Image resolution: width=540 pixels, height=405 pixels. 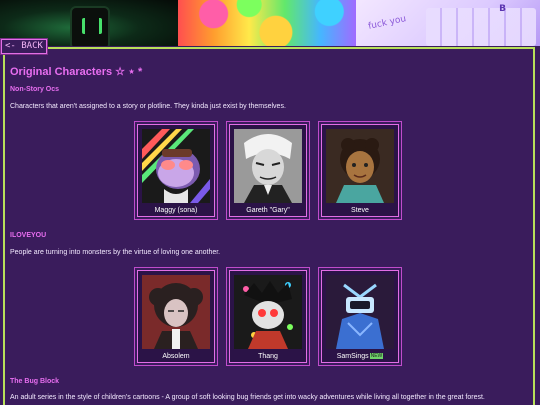 I want to click on character-name: Steve, so click(x=360, y=210).